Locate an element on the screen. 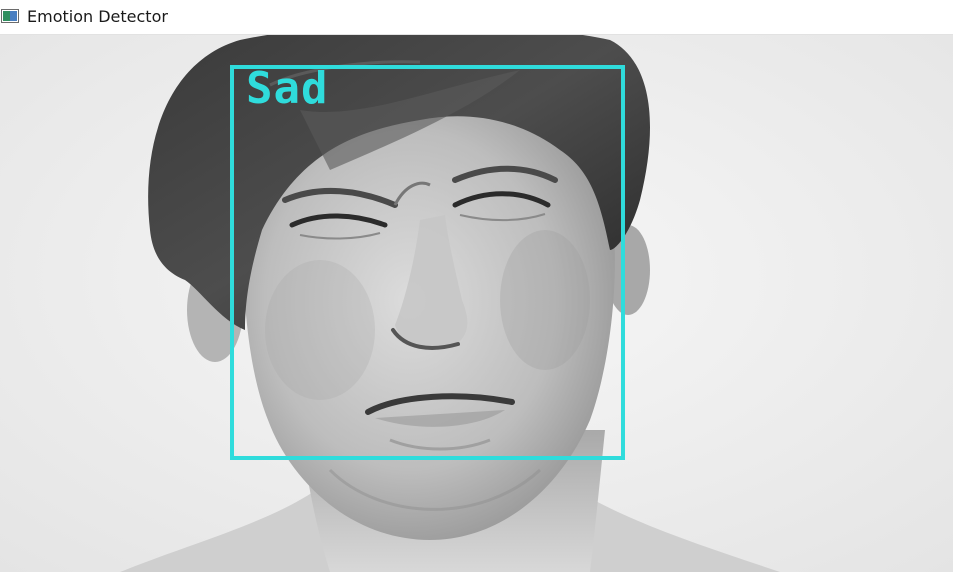 The width and height of the screenshot is (953, 572). app-window-icon is located at coordinates (10, 16).